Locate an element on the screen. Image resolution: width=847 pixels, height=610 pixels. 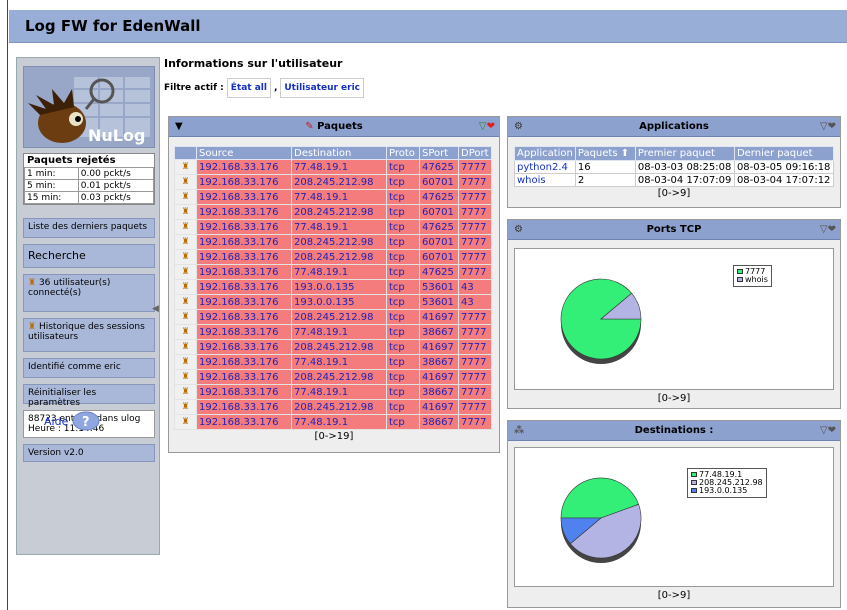
filter-user-chip: Utilisateur eric is located at coordinates (322, 88).